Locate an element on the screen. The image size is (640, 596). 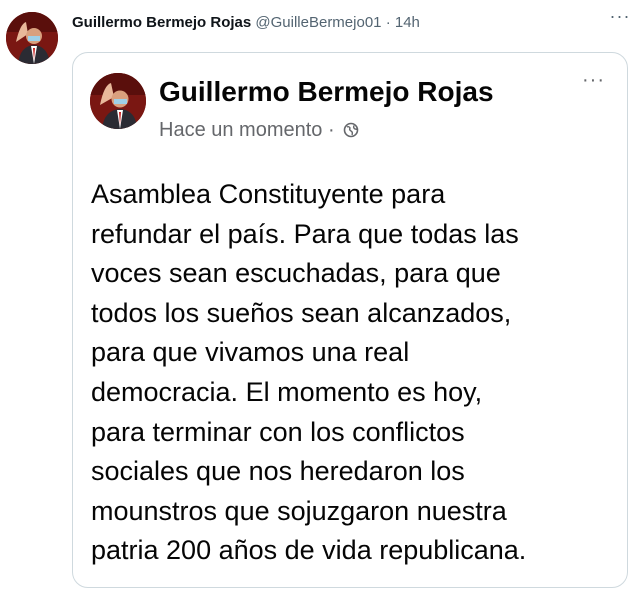
embed-text-line: para que vivamos una real is located at coordinates (250, 352).